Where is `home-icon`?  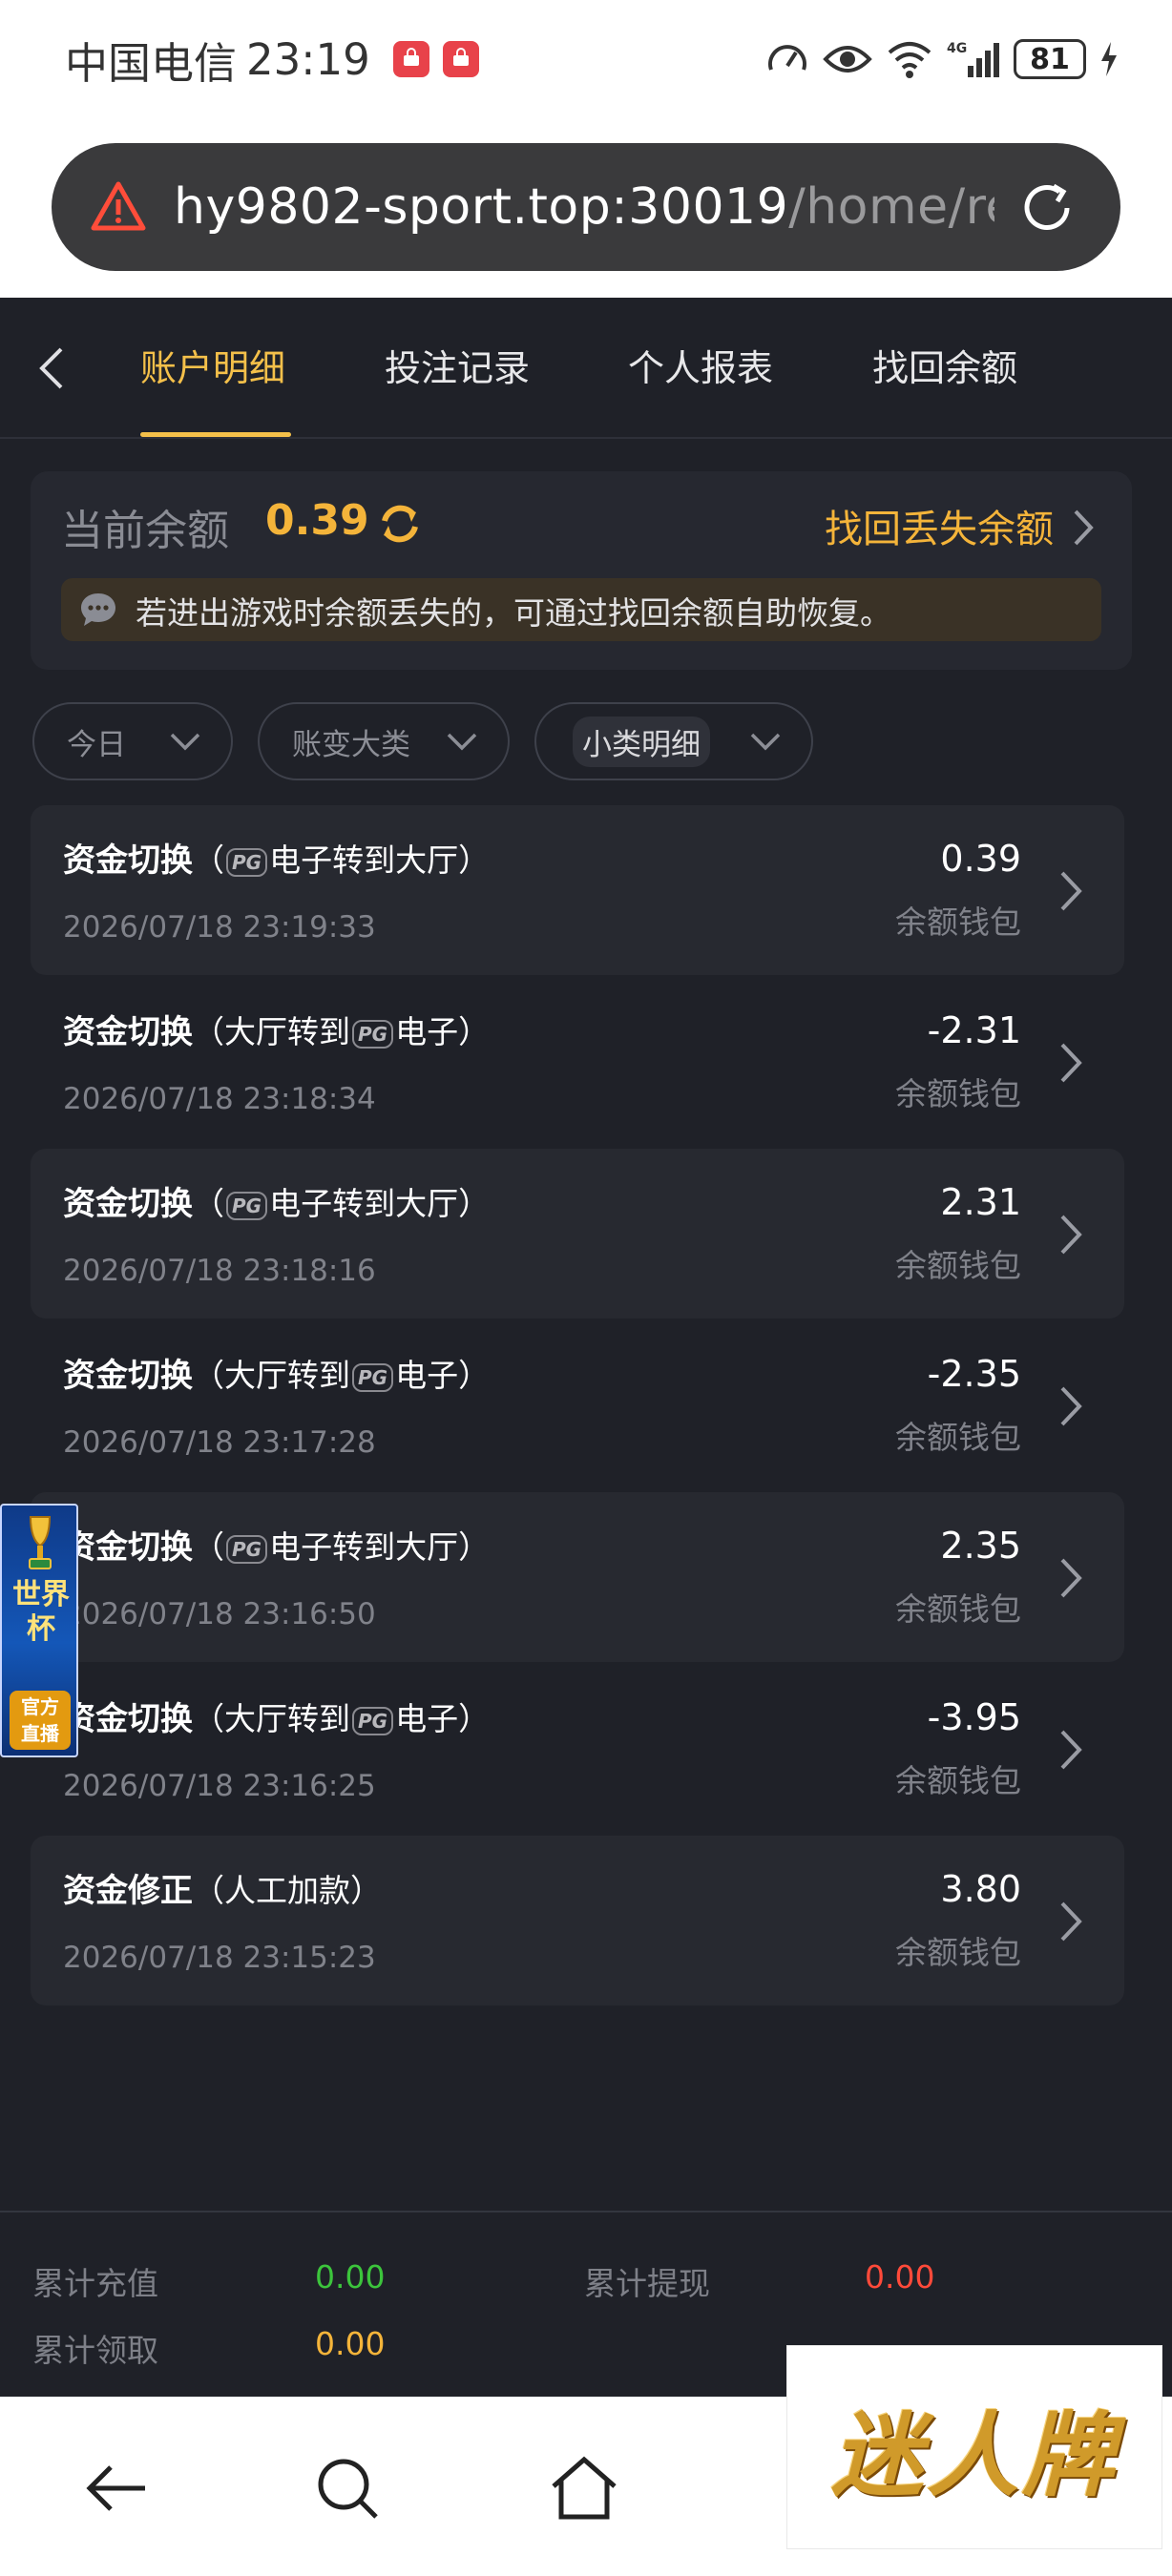 home-icon is located at coordinates (584, 2488).